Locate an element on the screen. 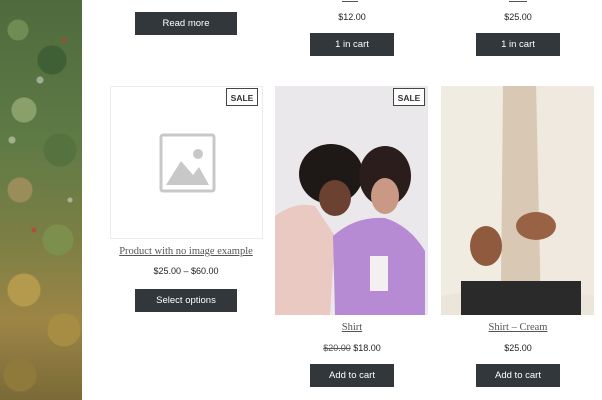  product-price-range: $25.00 – $60.00 is located at coordinates (186, 271).